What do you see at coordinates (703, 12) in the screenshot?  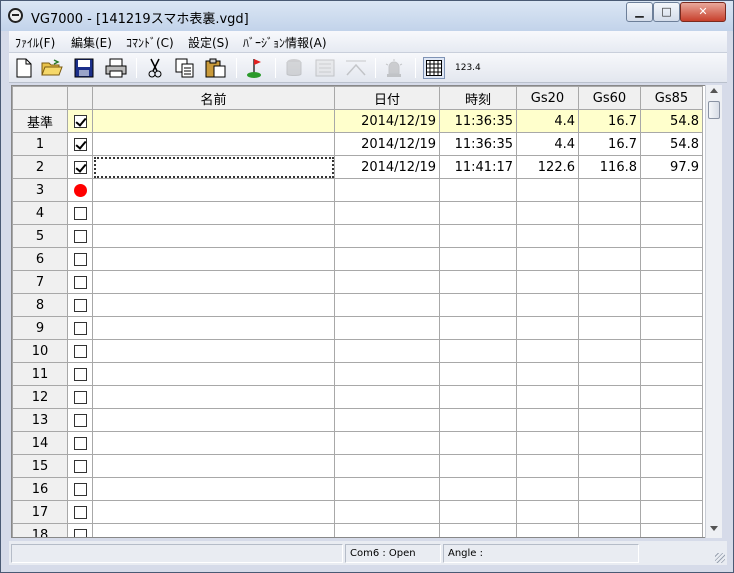 I see `close-button: ✕` at bounding box center [703, 12].